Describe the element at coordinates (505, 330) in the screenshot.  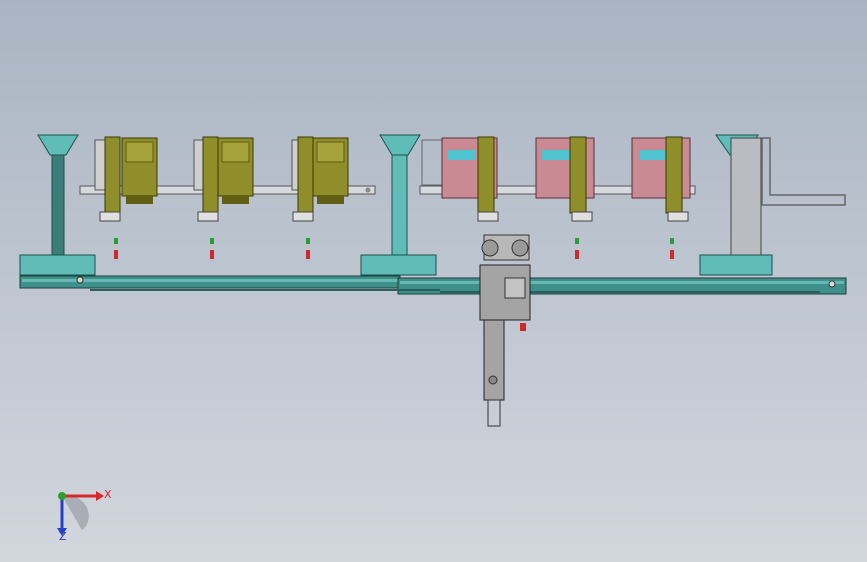
I see `gantry-carriage` at that location.